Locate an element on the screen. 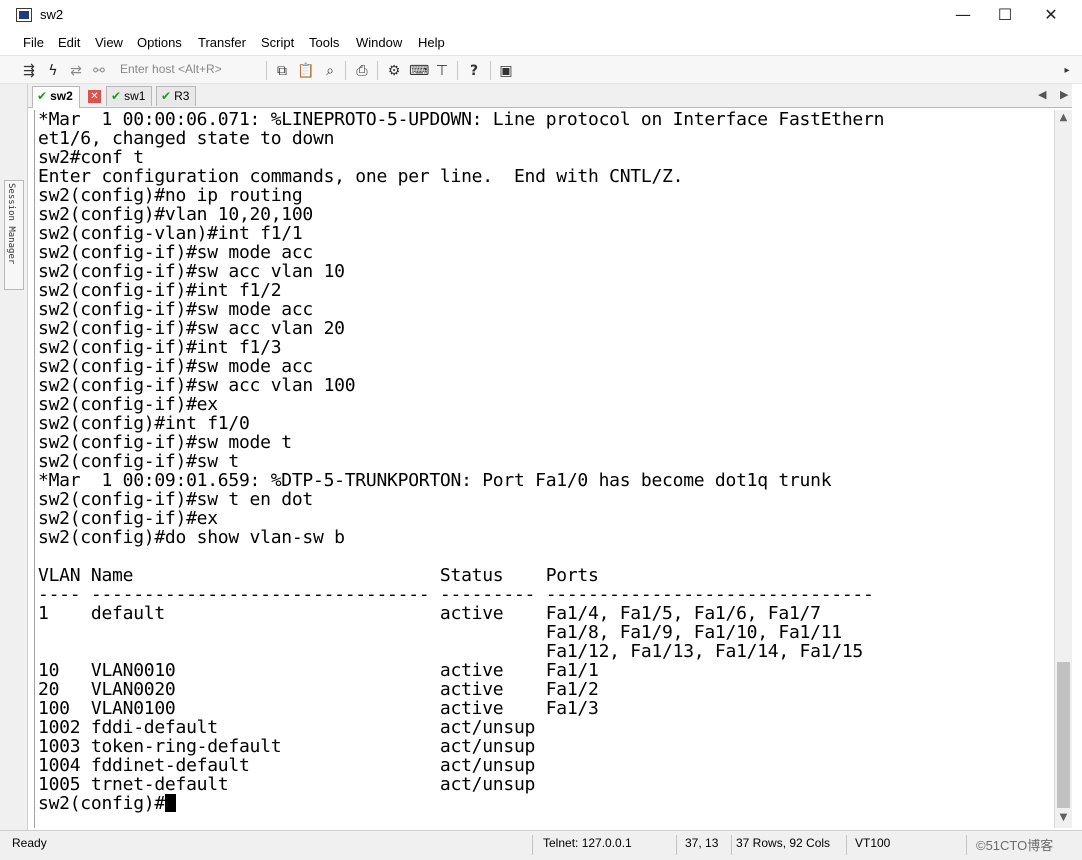  tab-scroll-left-icon: ◀ is located at coordinates (1042, 94).